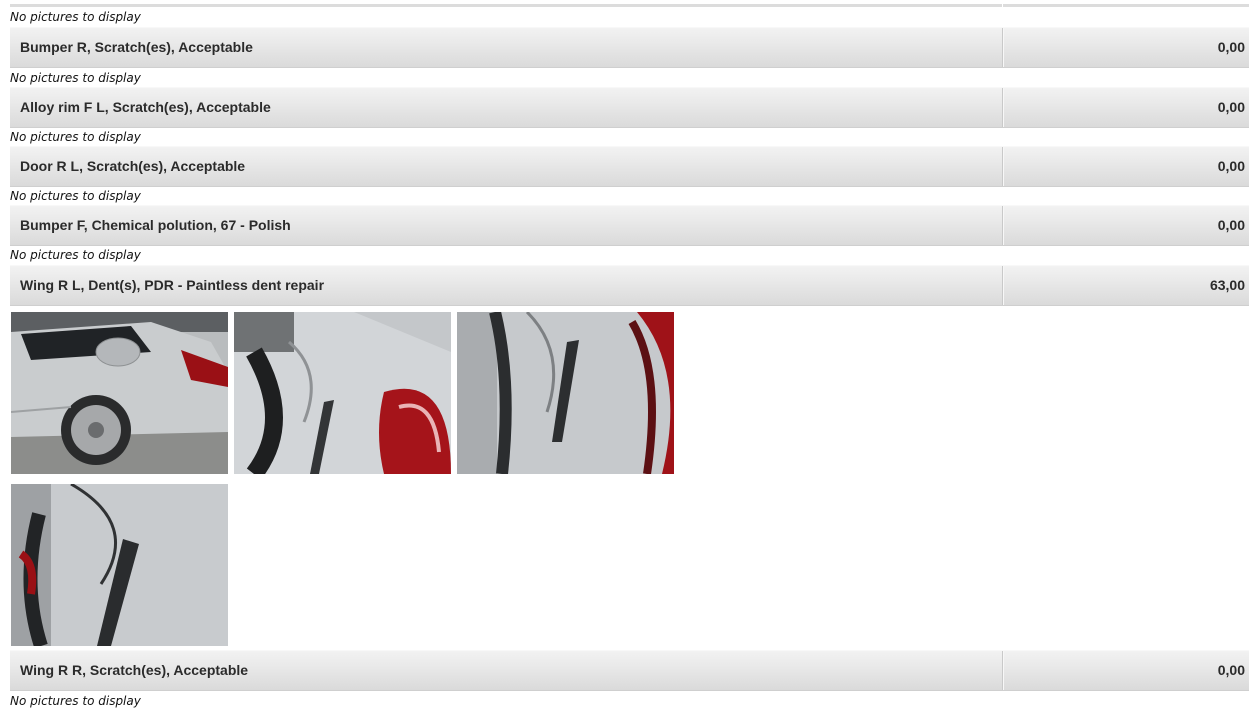  What do you see at coordinates (1227, 285) in the screenshot?
I see `damage-amount: 63,00` at bounding box center [1227, 285].